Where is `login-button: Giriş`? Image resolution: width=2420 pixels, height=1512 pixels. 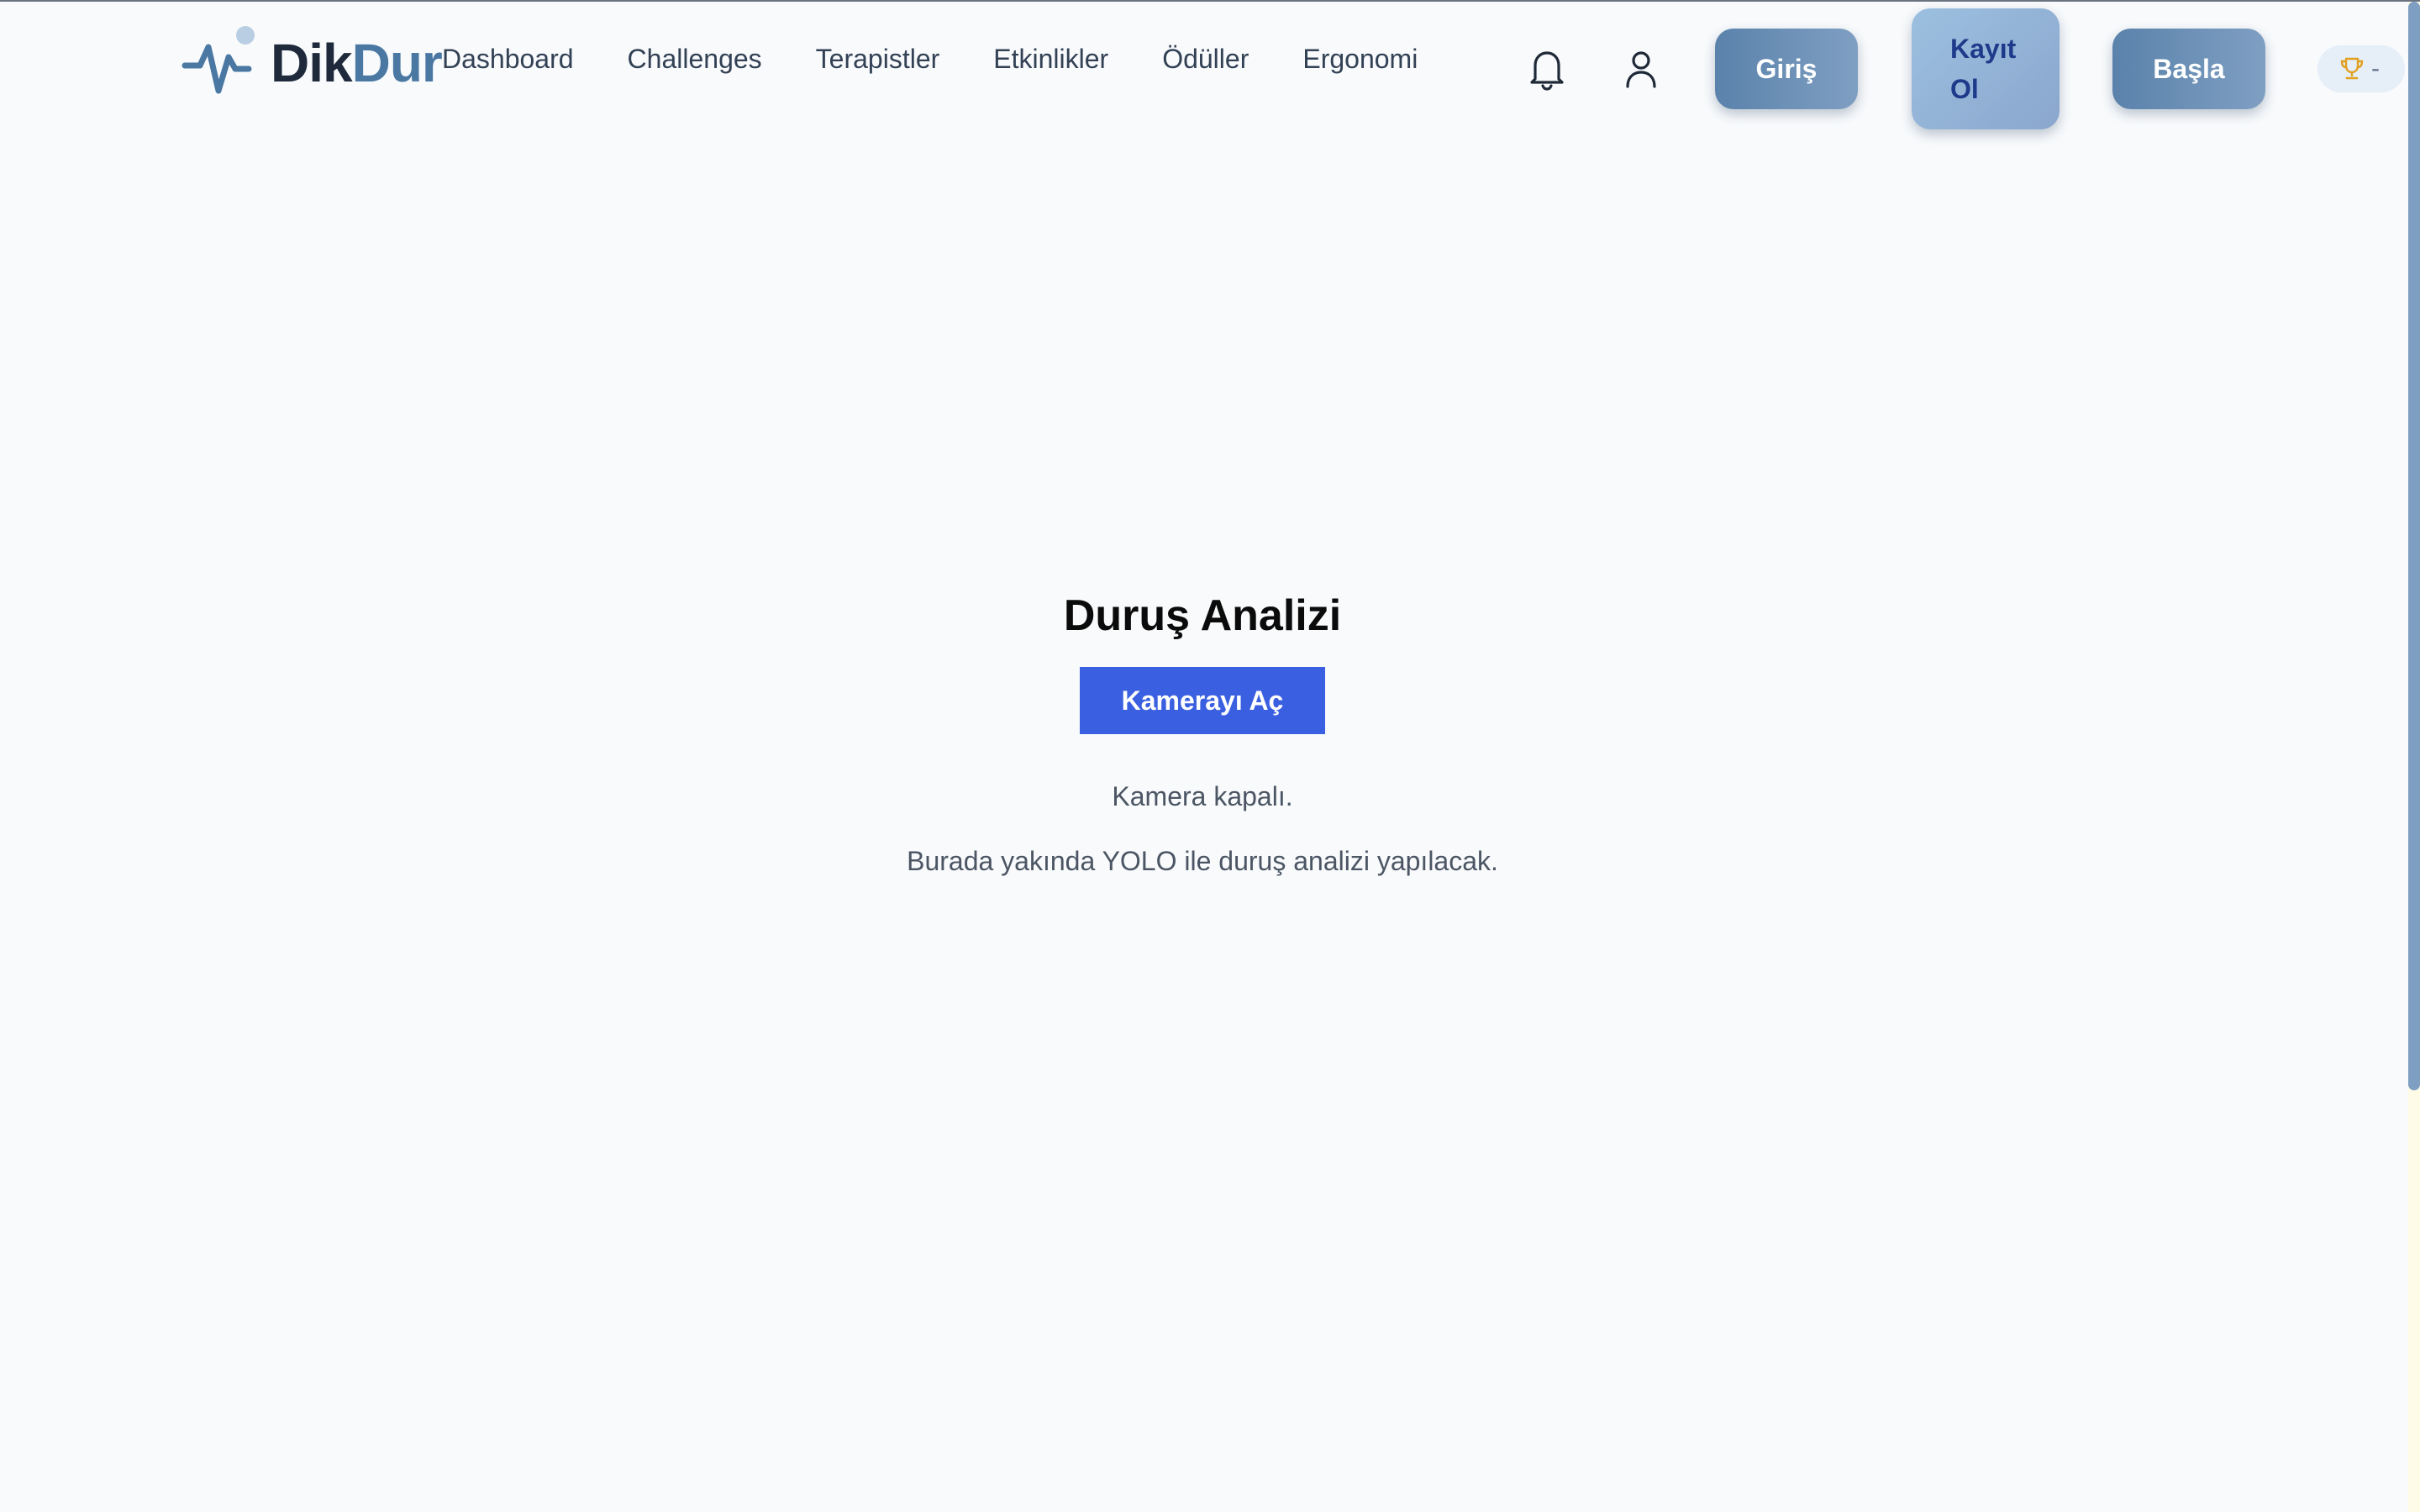 login-button: Giriş is located at coordinates (1787, 69).